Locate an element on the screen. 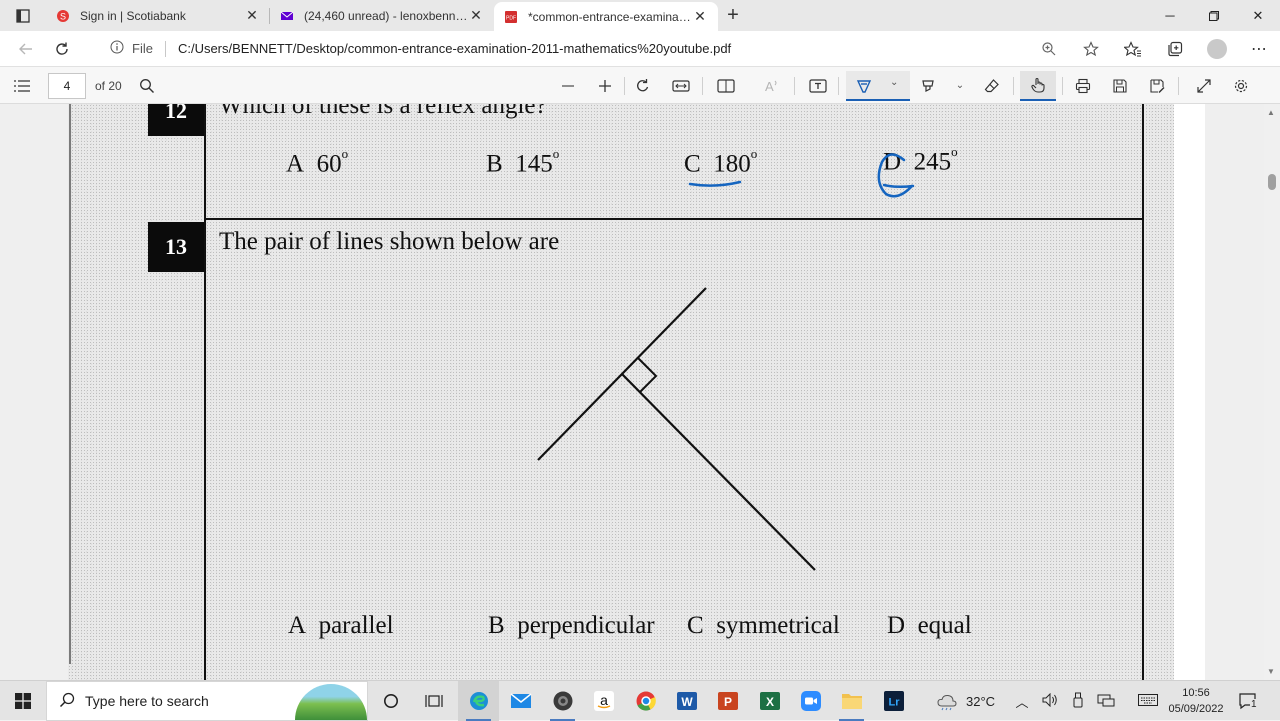 Image resolution: width=1280 pixels, height=721 pixels. word-icon: W is located at coordinates (686, 701).